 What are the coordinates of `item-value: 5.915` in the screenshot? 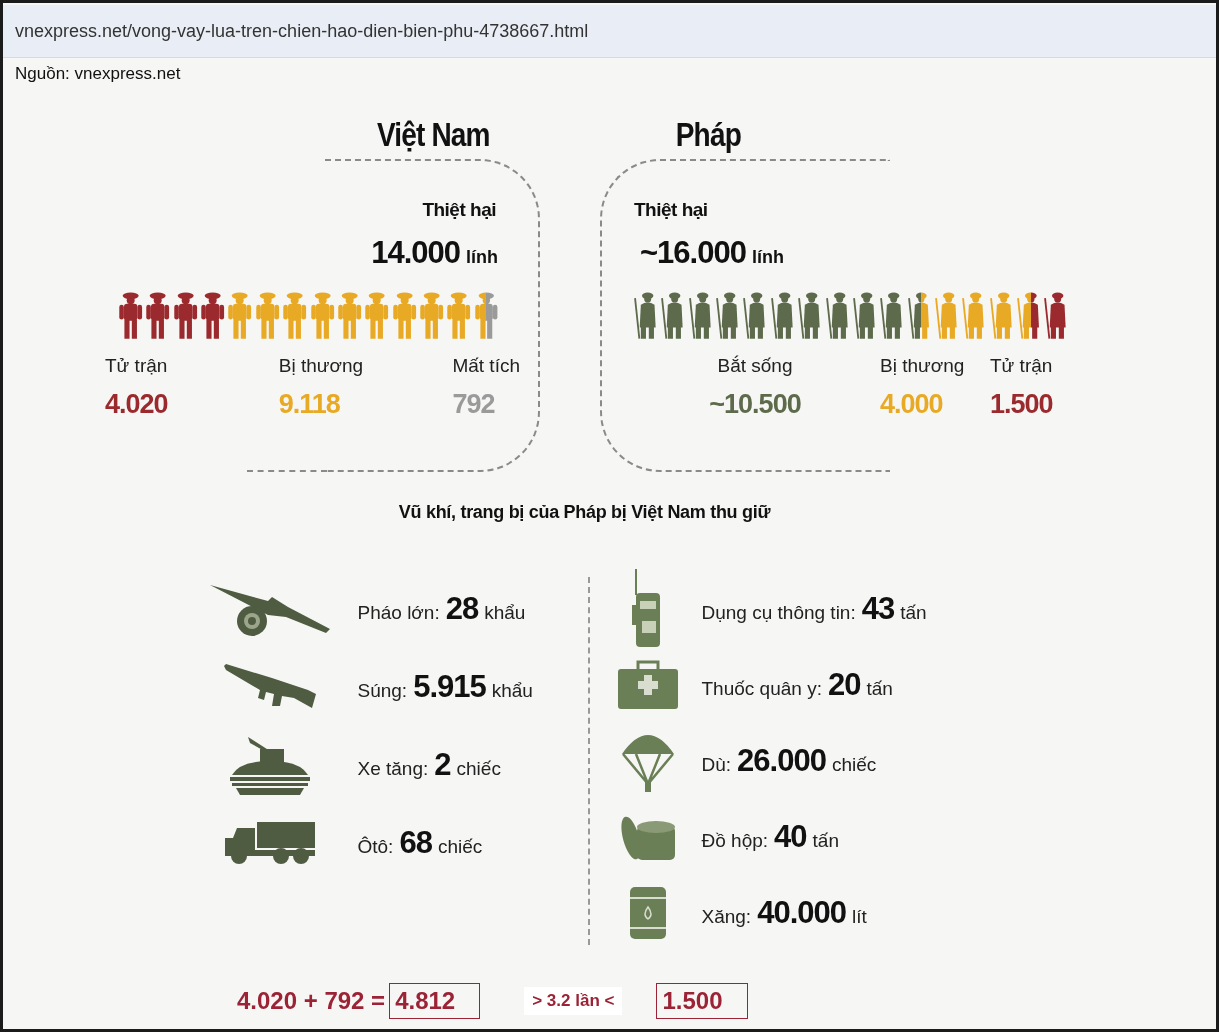 It's located at (449, 687).